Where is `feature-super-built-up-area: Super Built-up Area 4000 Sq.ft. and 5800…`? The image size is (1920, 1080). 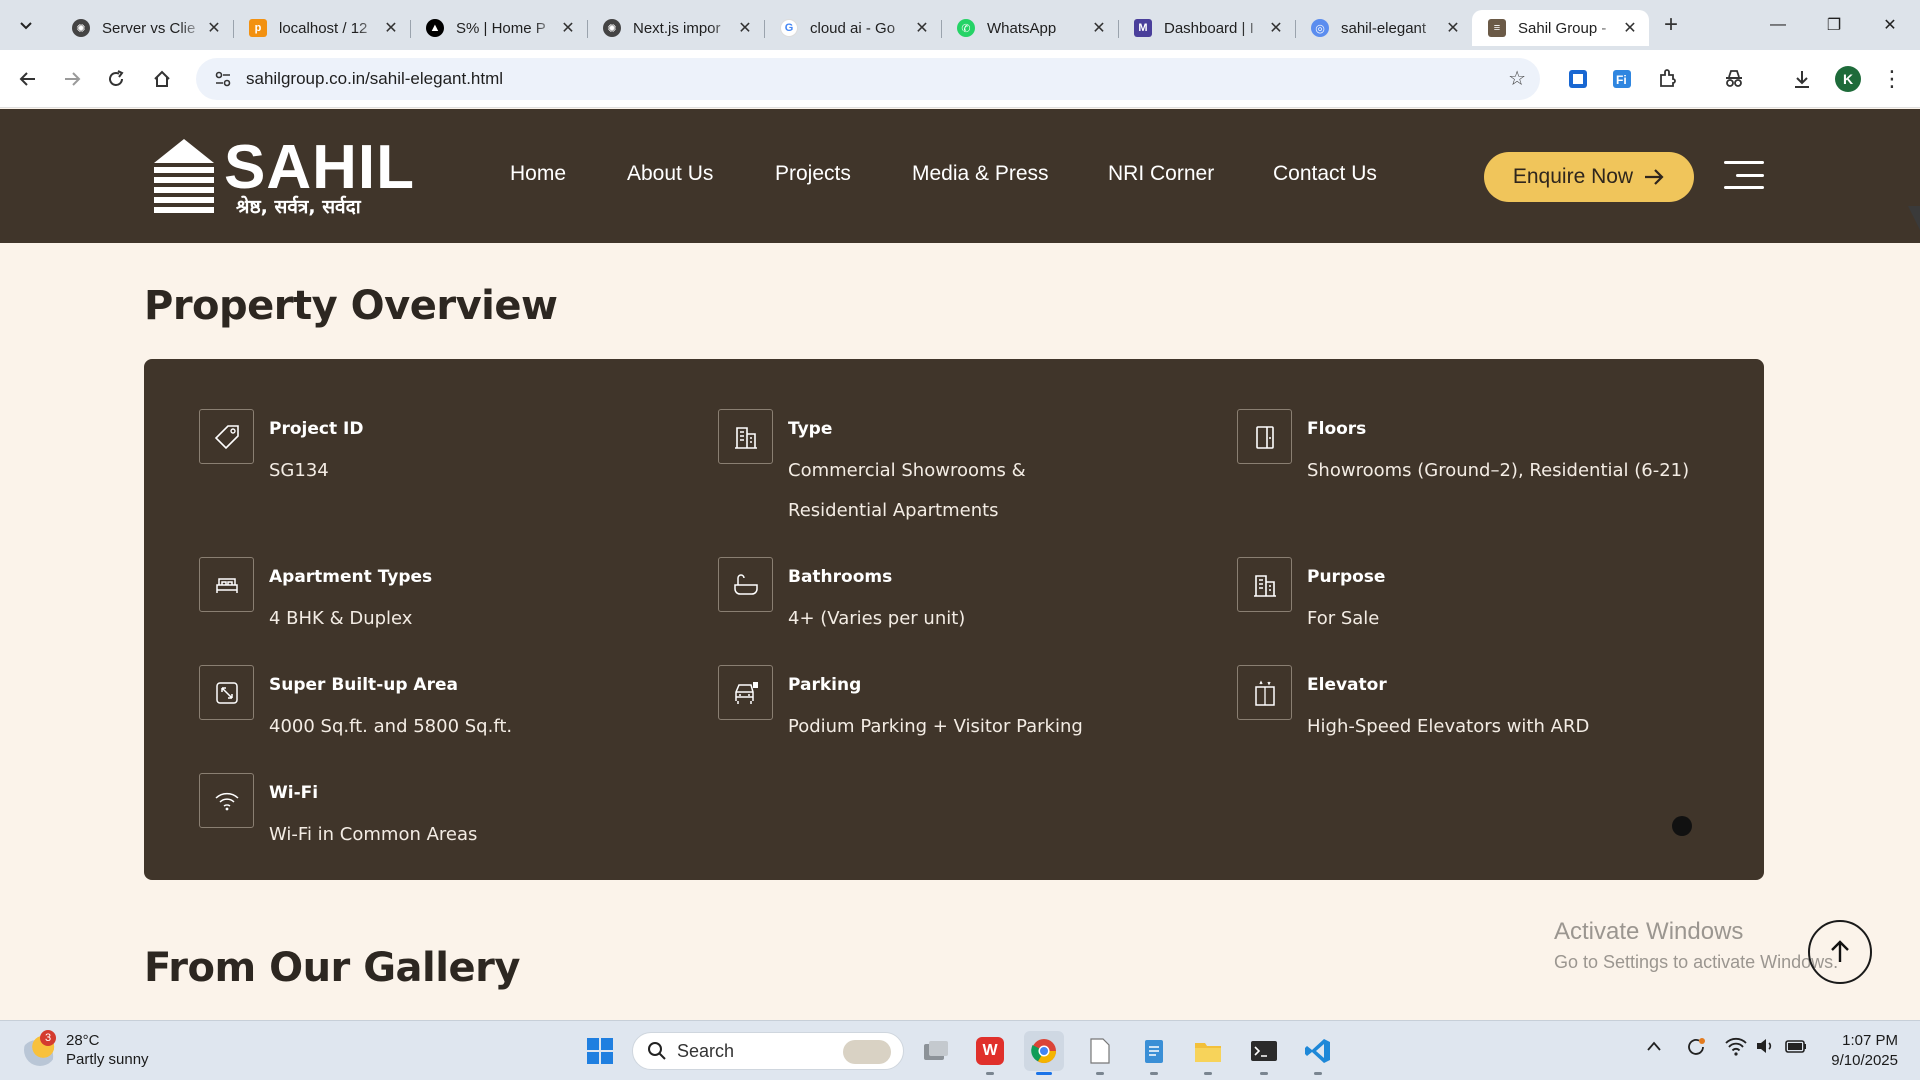
feature-super-built-up-area: Super Built-up Area 4000 Sq.ft. and 5800… is located at coordinates (355, 706).